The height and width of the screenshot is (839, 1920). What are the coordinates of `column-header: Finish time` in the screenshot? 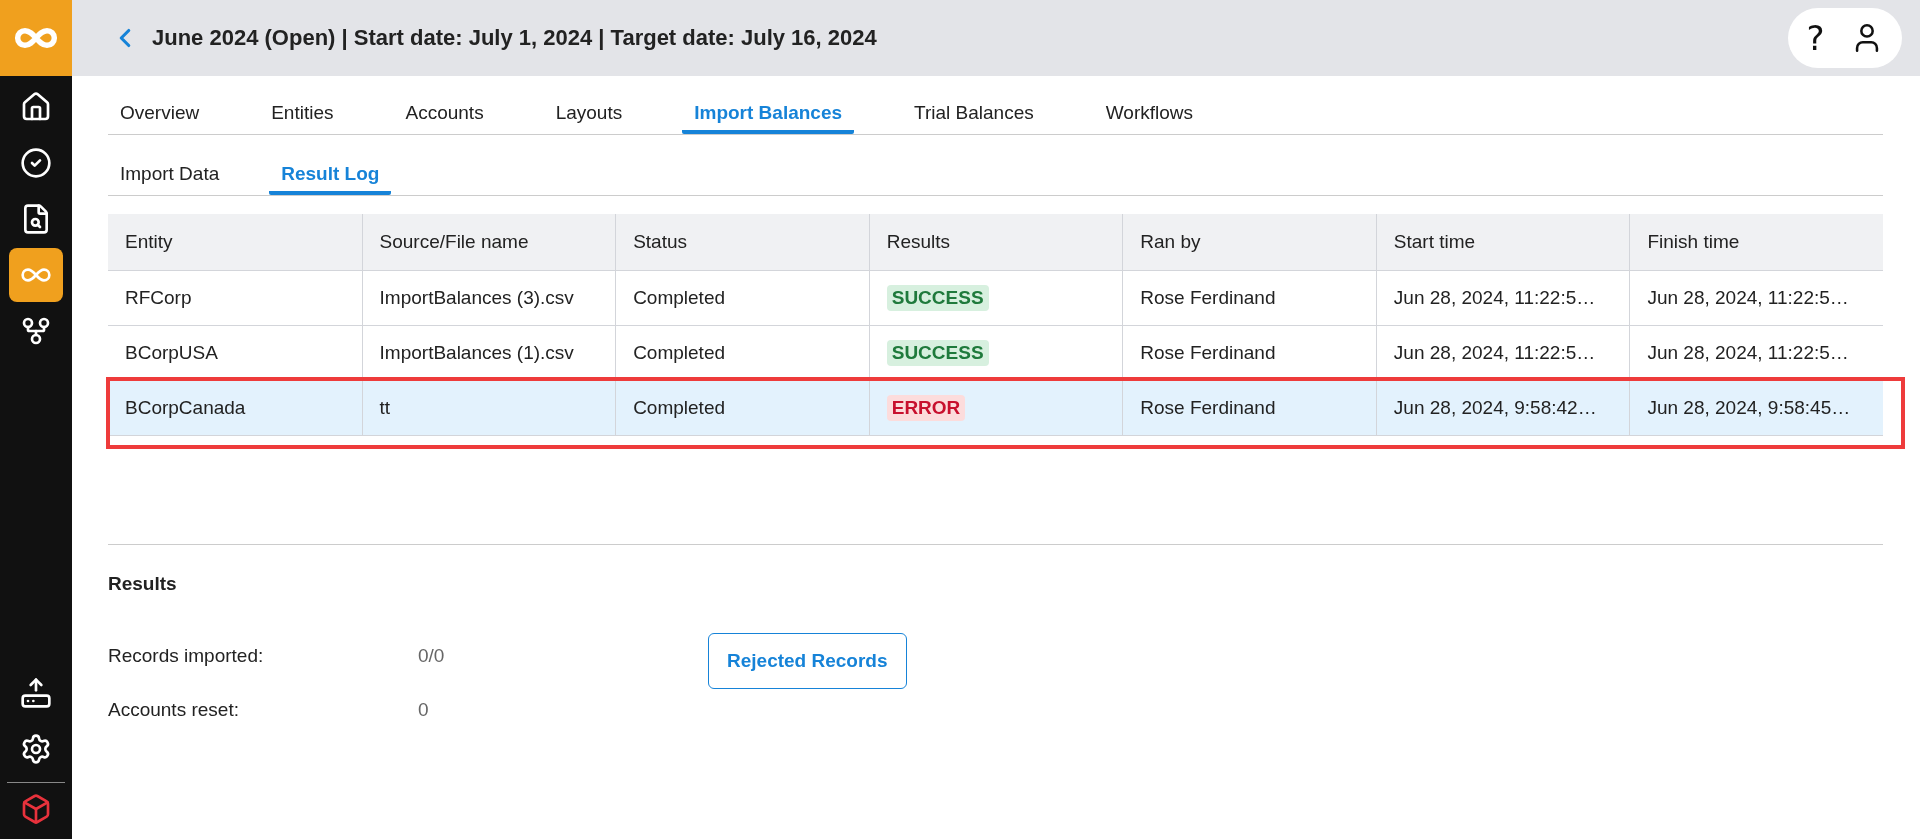 It's located at (1756, 242).